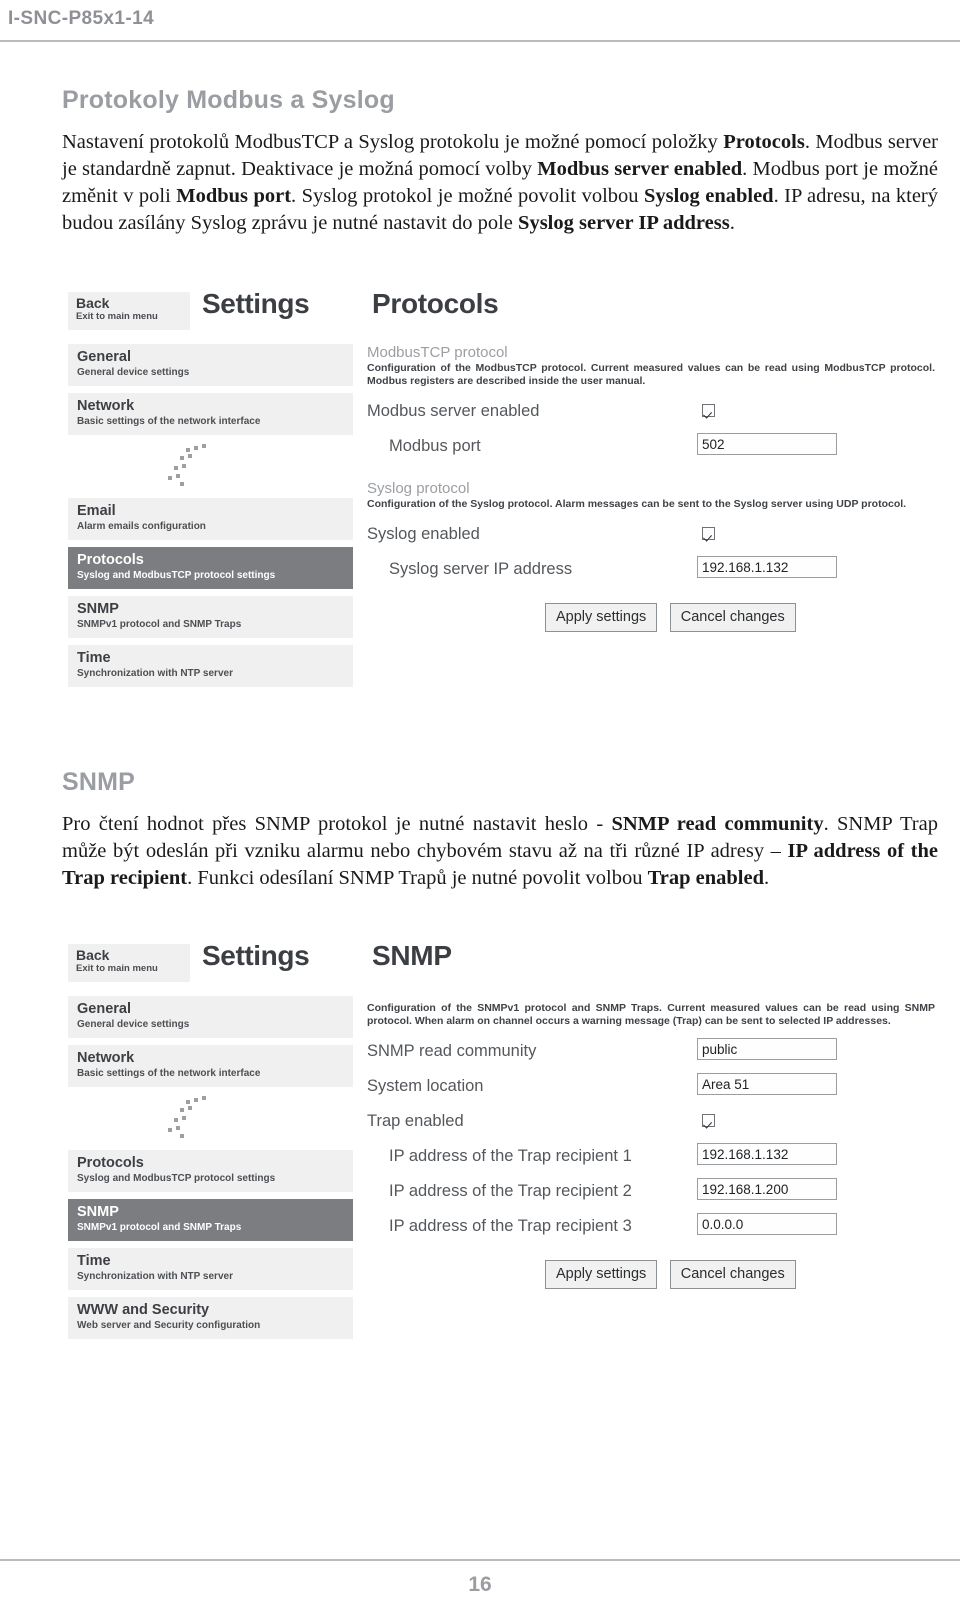 This screenshot has height=1609, width=960. Describe the element at coordinates (767, 1189) in the screenshot. I see `trap-recipient-2-input: 192.168.1.200` at that location.